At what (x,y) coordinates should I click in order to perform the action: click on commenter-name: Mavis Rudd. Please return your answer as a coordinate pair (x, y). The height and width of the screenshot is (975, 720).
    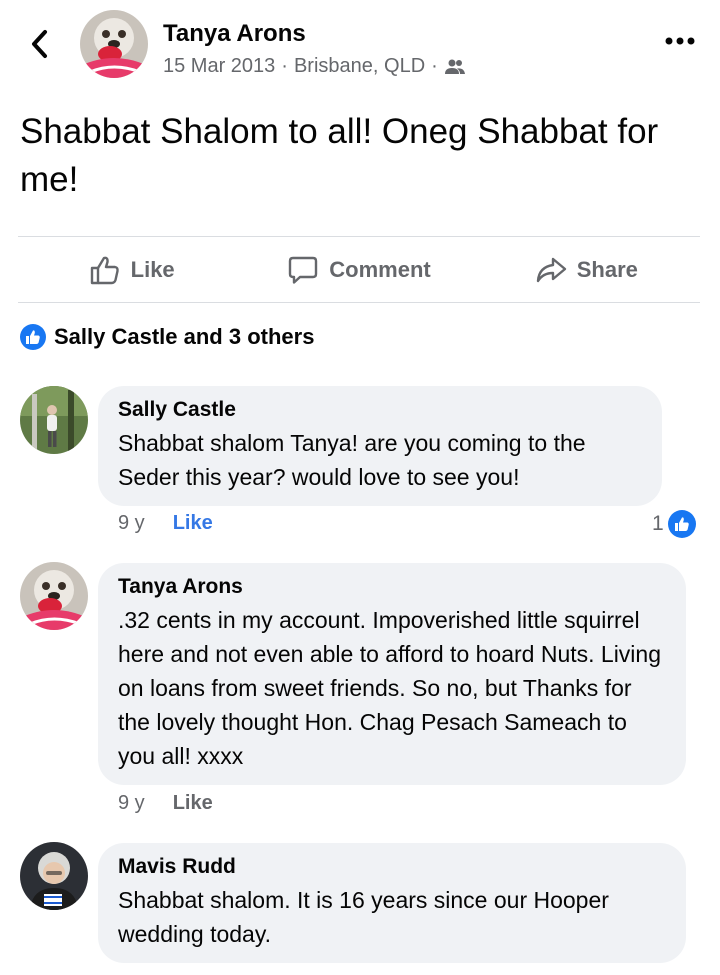
    Looking at the image, I should click on (392, 867).